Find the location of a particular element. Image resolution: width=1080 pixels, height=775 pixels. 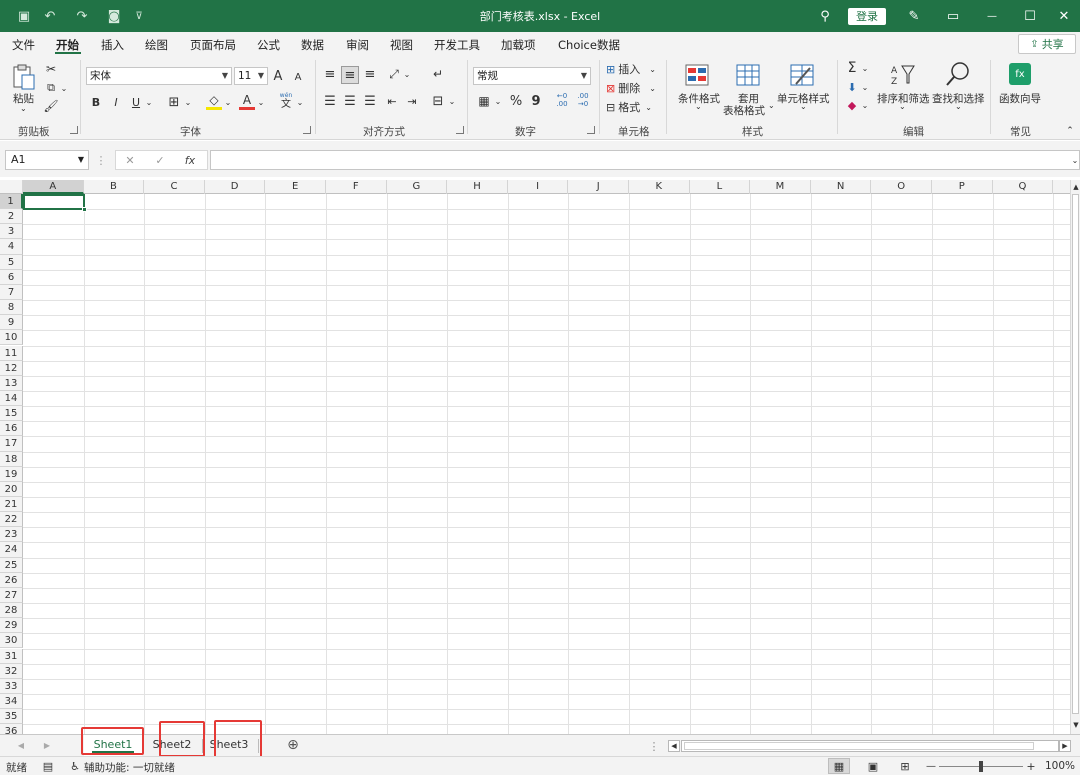

underline-button: U is located at coordinates (136, 102).